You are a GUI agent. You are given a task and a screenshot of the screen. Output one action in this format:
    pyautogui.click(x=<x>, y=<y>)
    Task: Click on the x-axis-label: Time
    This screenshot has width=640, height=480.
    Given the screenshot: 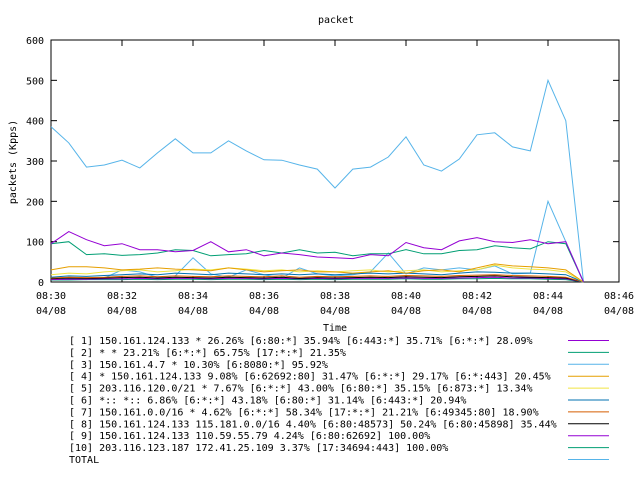 What is the action you would take?
    pyautogui.click(x=335, y=328)
    